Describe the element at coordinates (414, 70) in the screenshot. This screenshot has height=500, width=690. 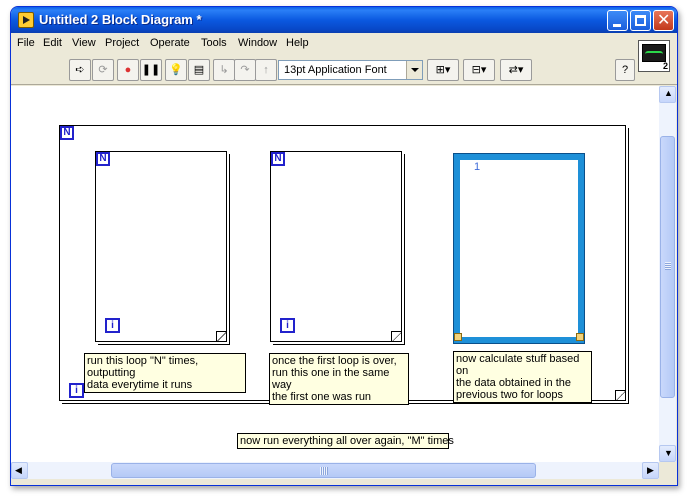
I see `chevron-down-icon` at that location.